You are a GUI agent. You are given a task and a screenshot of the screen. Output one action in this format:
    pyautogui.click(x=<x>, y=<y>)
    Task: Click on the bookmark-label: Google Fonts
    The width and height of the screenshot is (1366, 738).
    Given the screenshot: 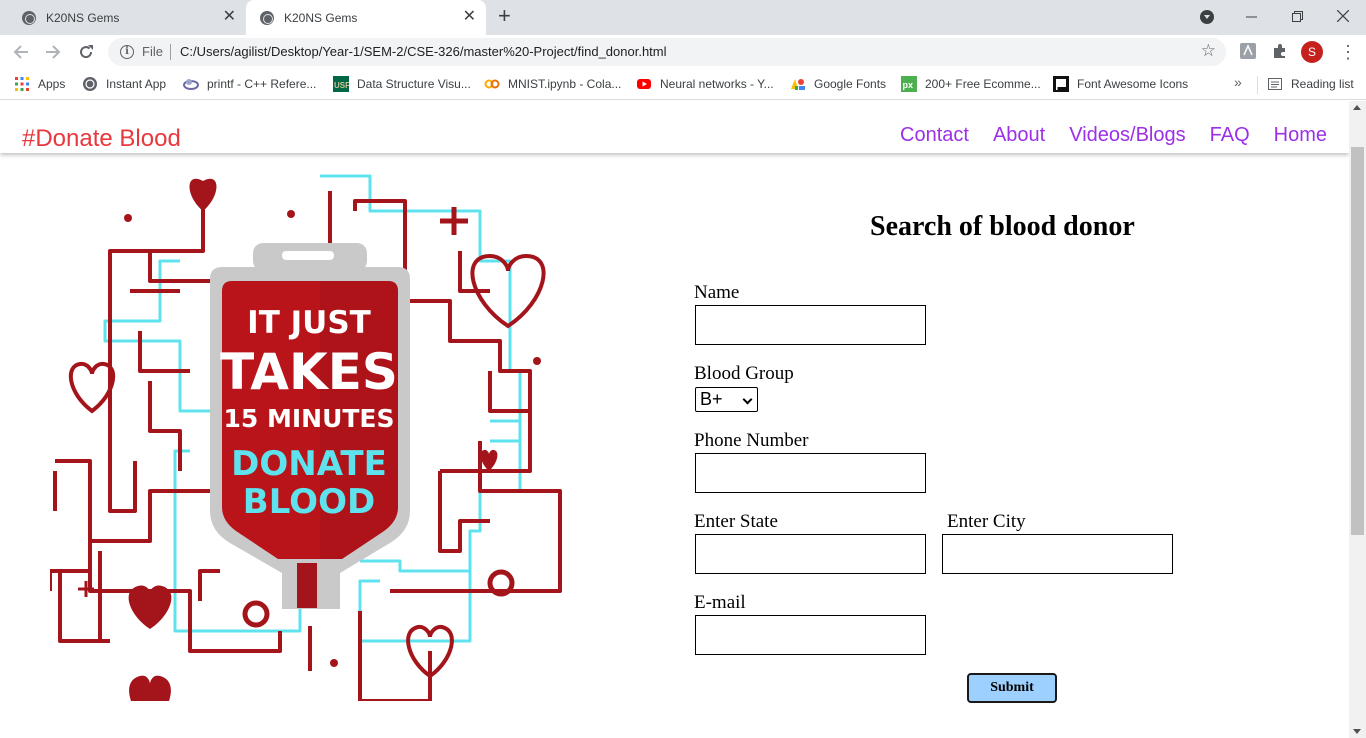 What is the action you would take?
    pyautogui.click(x=850, y=84)
    